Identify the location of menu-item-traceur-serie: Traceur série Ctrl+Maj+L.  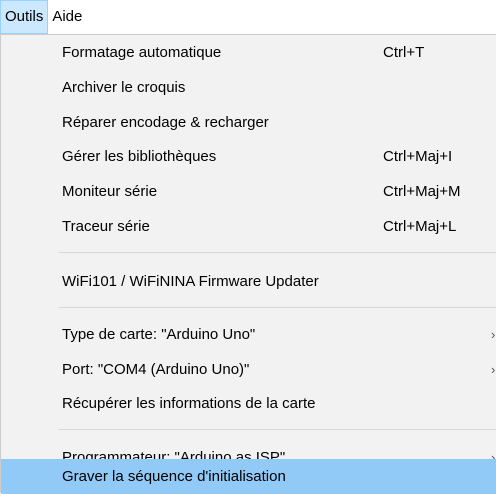
(248, 227).